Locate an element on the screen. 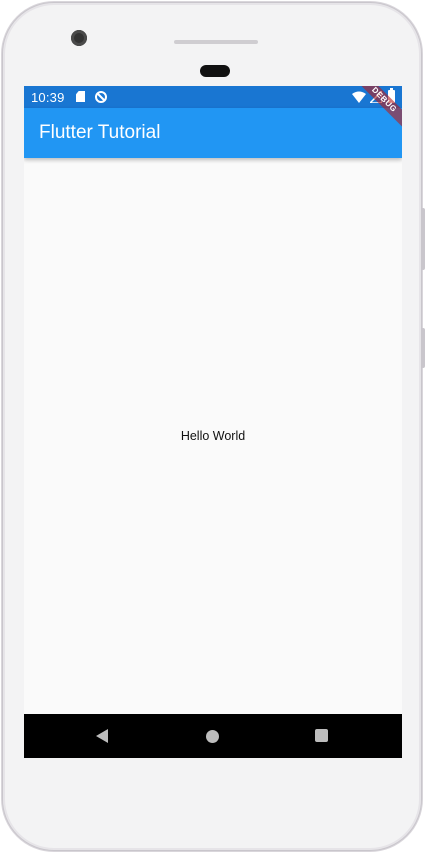  navigation-bar is located at coordinates (213, 736).